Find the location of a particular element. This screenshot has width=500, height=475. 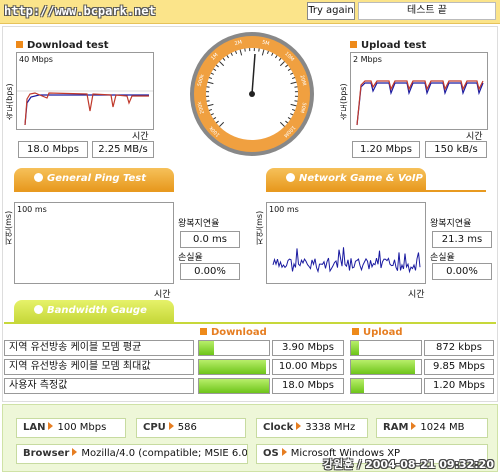

voip-loss-label: 손실율 is located at coordinates (442, 258).